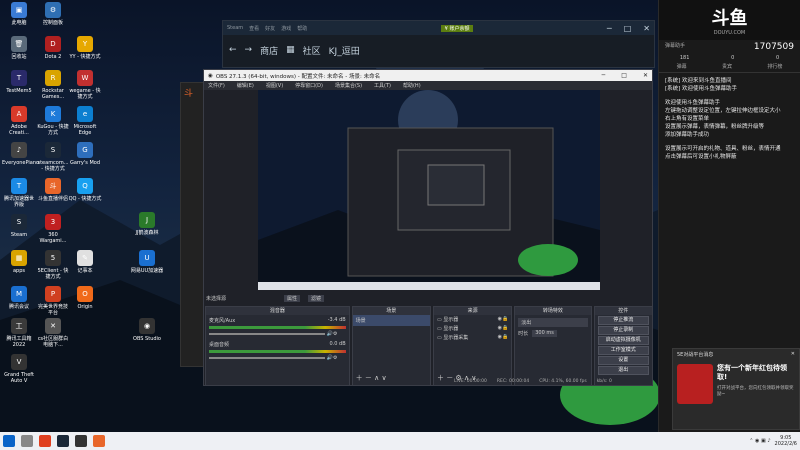 This screenshot has width=800, height=450. I want to click on nav-profile: KJ_逗田, so click(344, 50).